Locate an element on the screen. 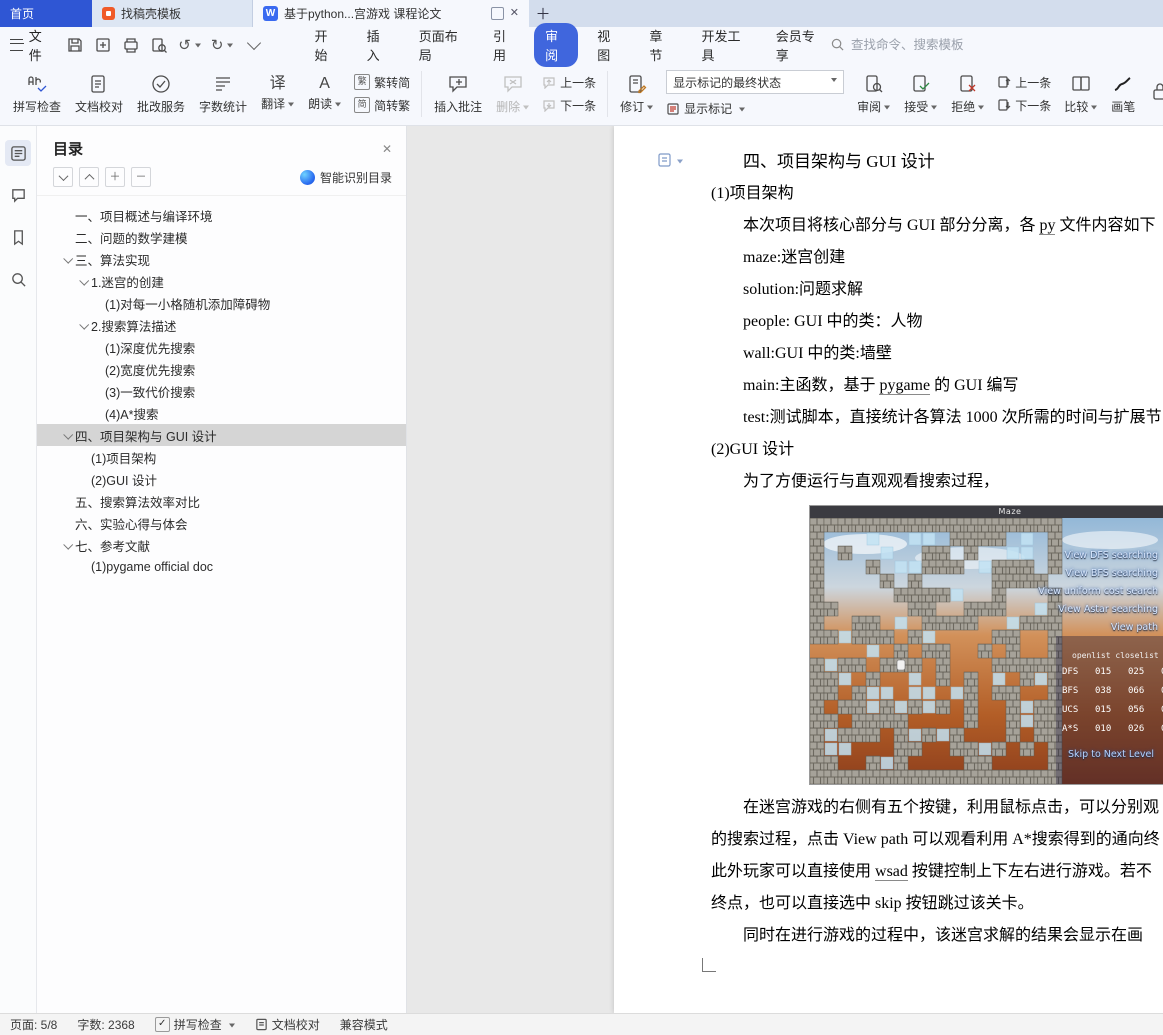 The width and height of the screenshot is (1163, 1035). undo-button: ↺ is located at coordinates (189, 45).